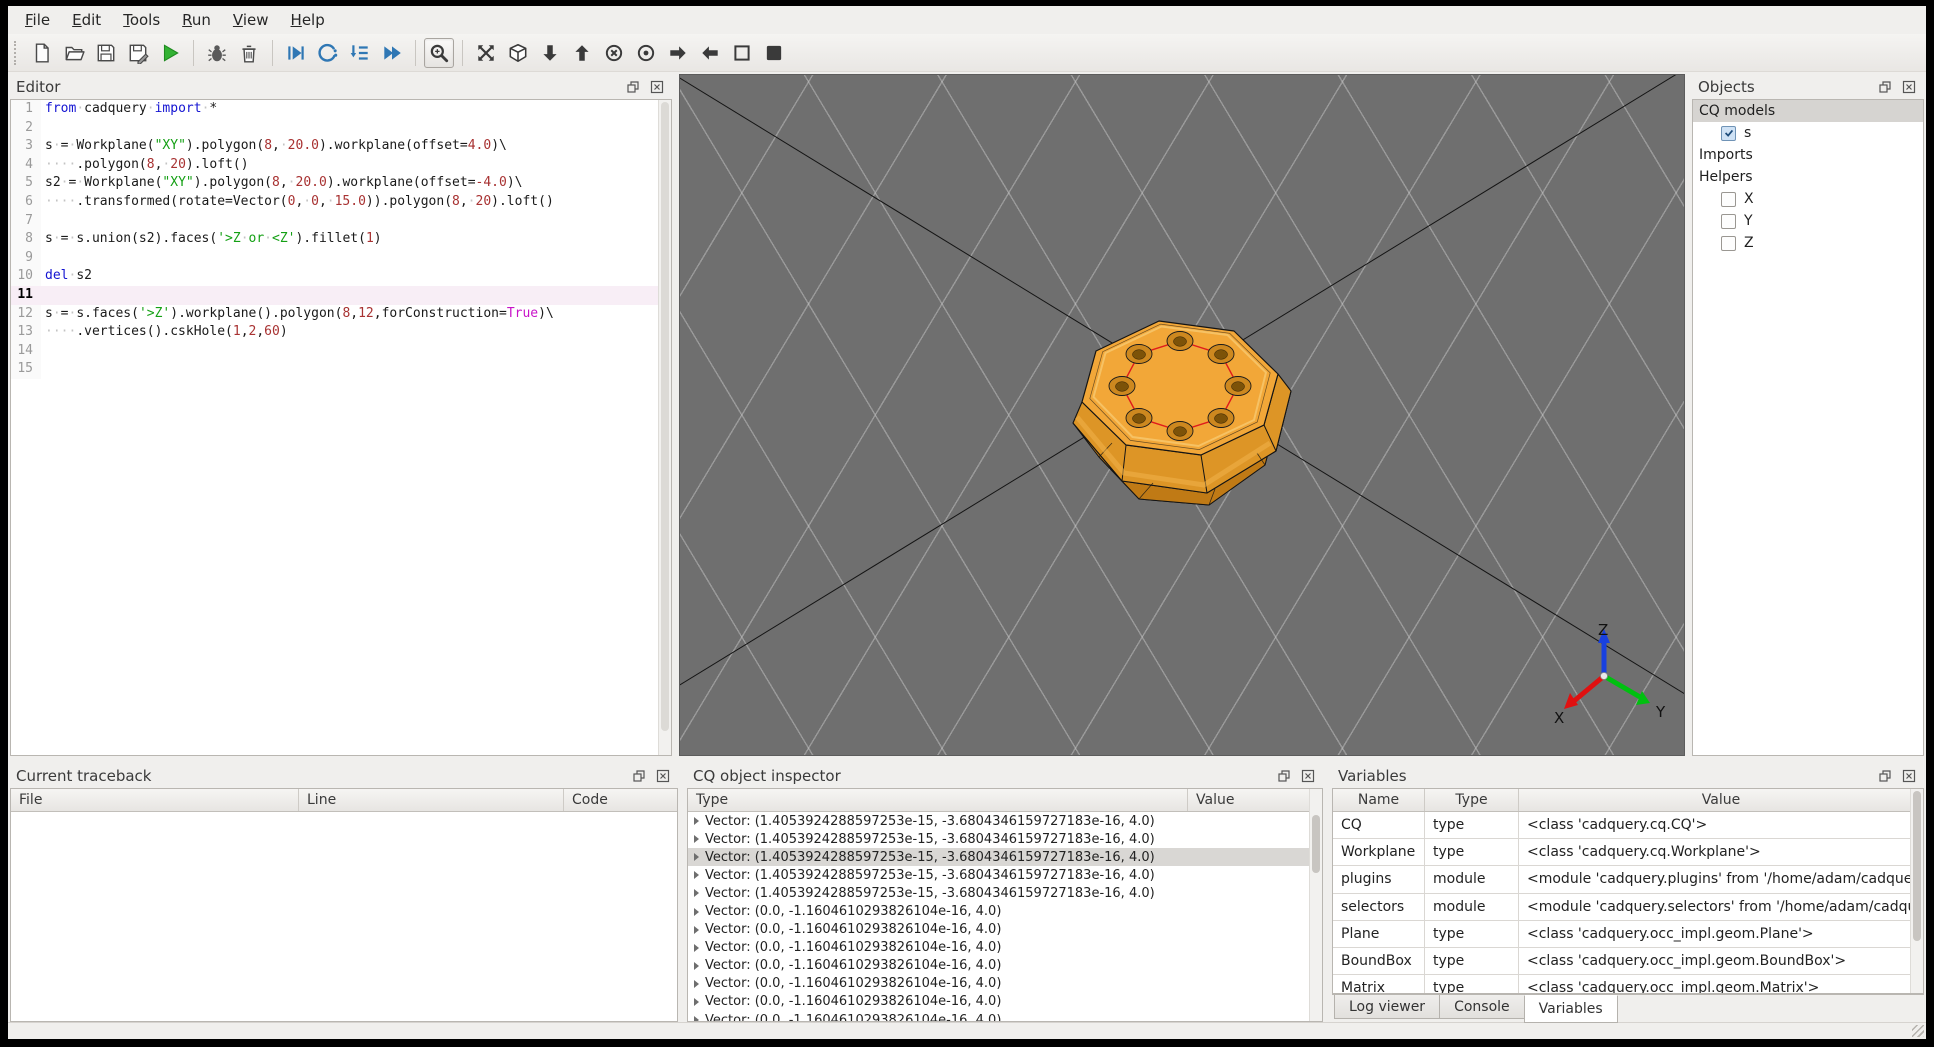  I want to click on code-line: 11, so click(341, 295).